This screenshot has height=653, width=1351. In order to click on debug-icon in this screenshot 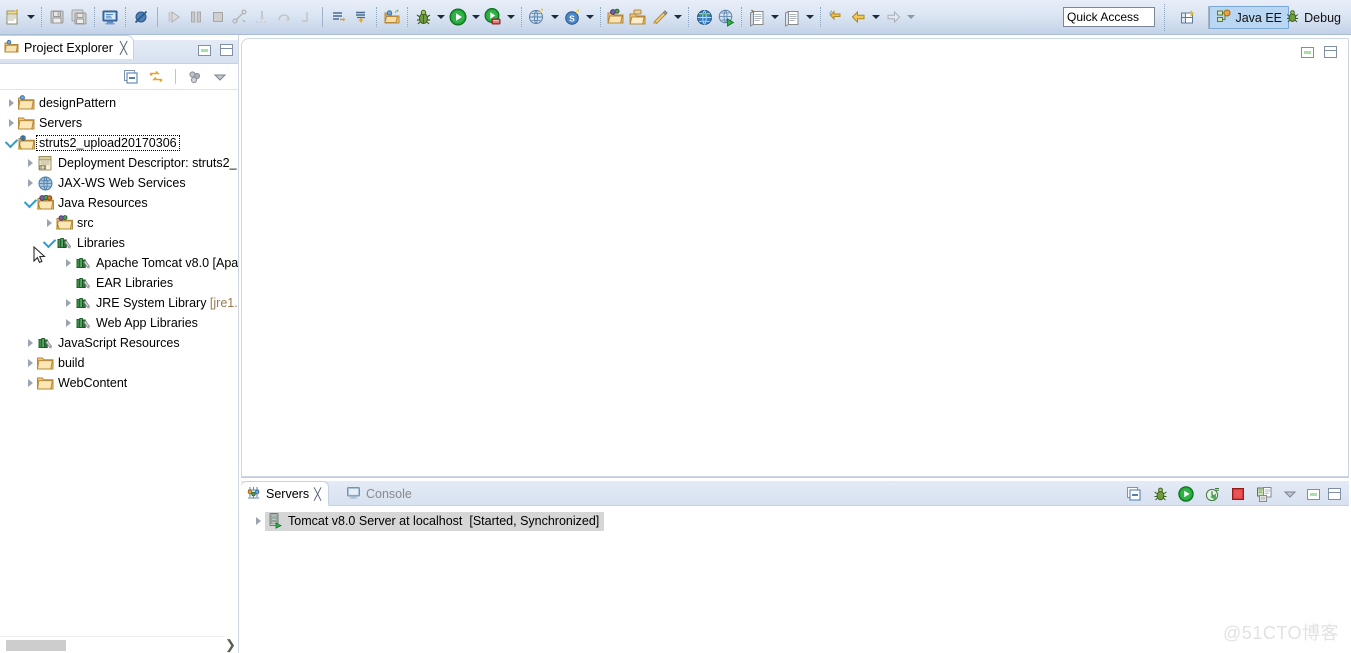, I will do `click(423, 17)`.